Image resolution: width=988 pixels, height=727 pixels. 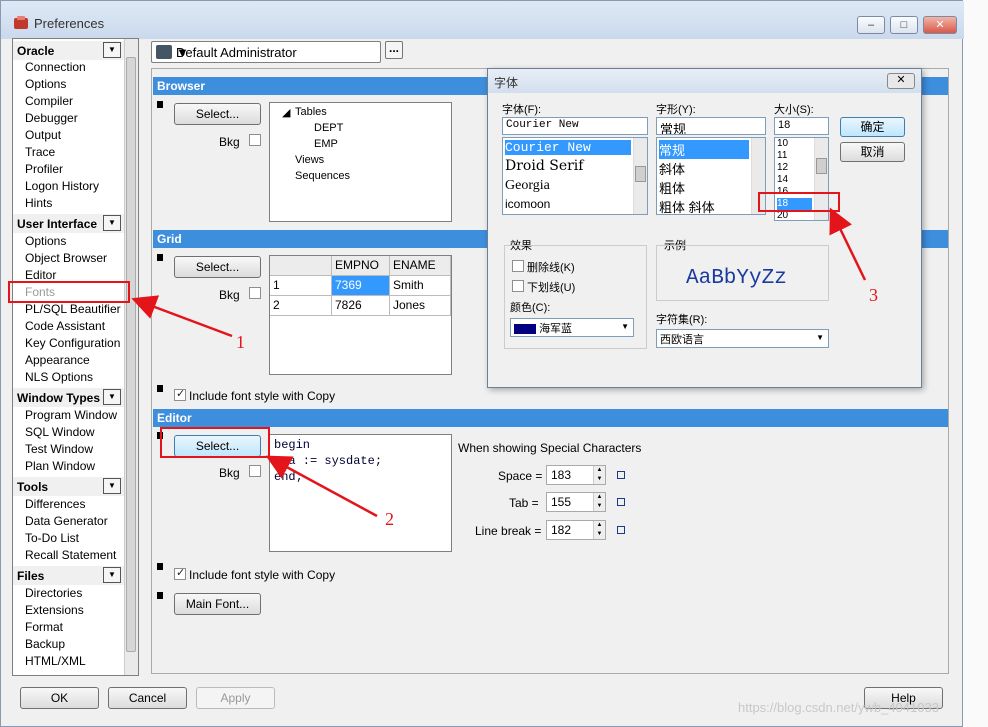 I want to click on style-option-bold-italic: 粗体 斜体, so click(x=687, y=205).